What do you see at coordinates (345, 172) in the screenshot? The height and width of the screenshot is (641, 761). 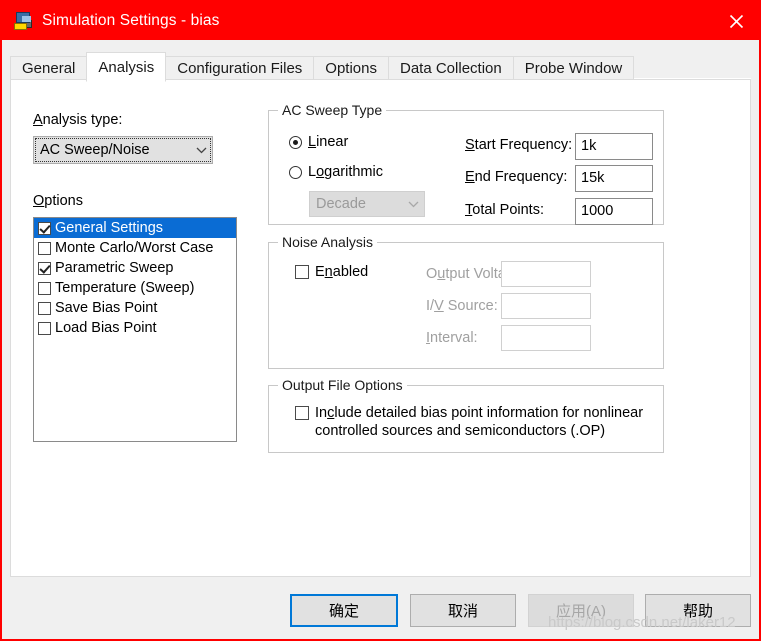 I see `radio-logarithmic-label: Logarithmic` at bounding box center [345, 172].